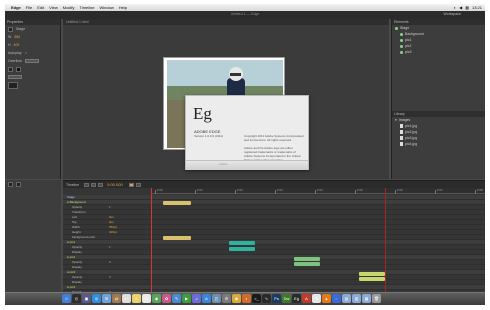 The height and width of the screenshot is (310, 490). What do you see at coordinates (438, 83) in the screenshot?
I see `elements-spacer` at bounding box center [438, 83].